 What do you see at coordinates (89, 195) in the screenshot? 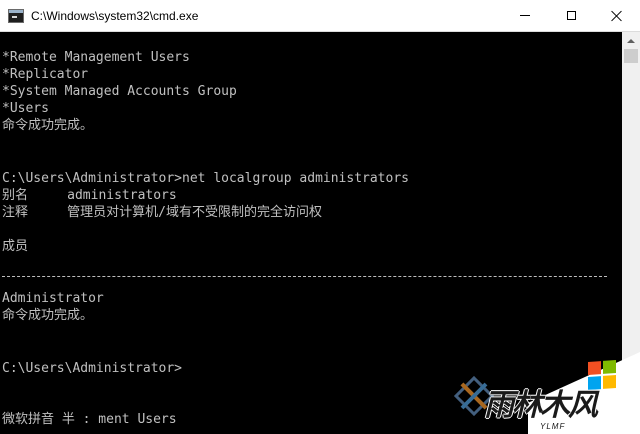
I see `console-line: 别名 administrators` at bounding box center [89, 195].